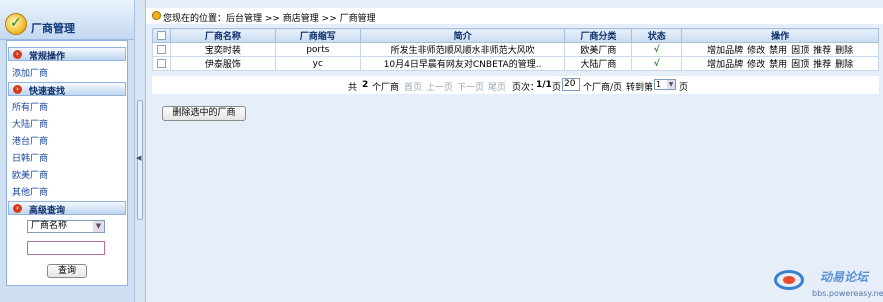  What do you see at coordinates (49, 226) in the screenshot?
I see `search-field-value: 厂商名称` at bounding box center [49, 226].